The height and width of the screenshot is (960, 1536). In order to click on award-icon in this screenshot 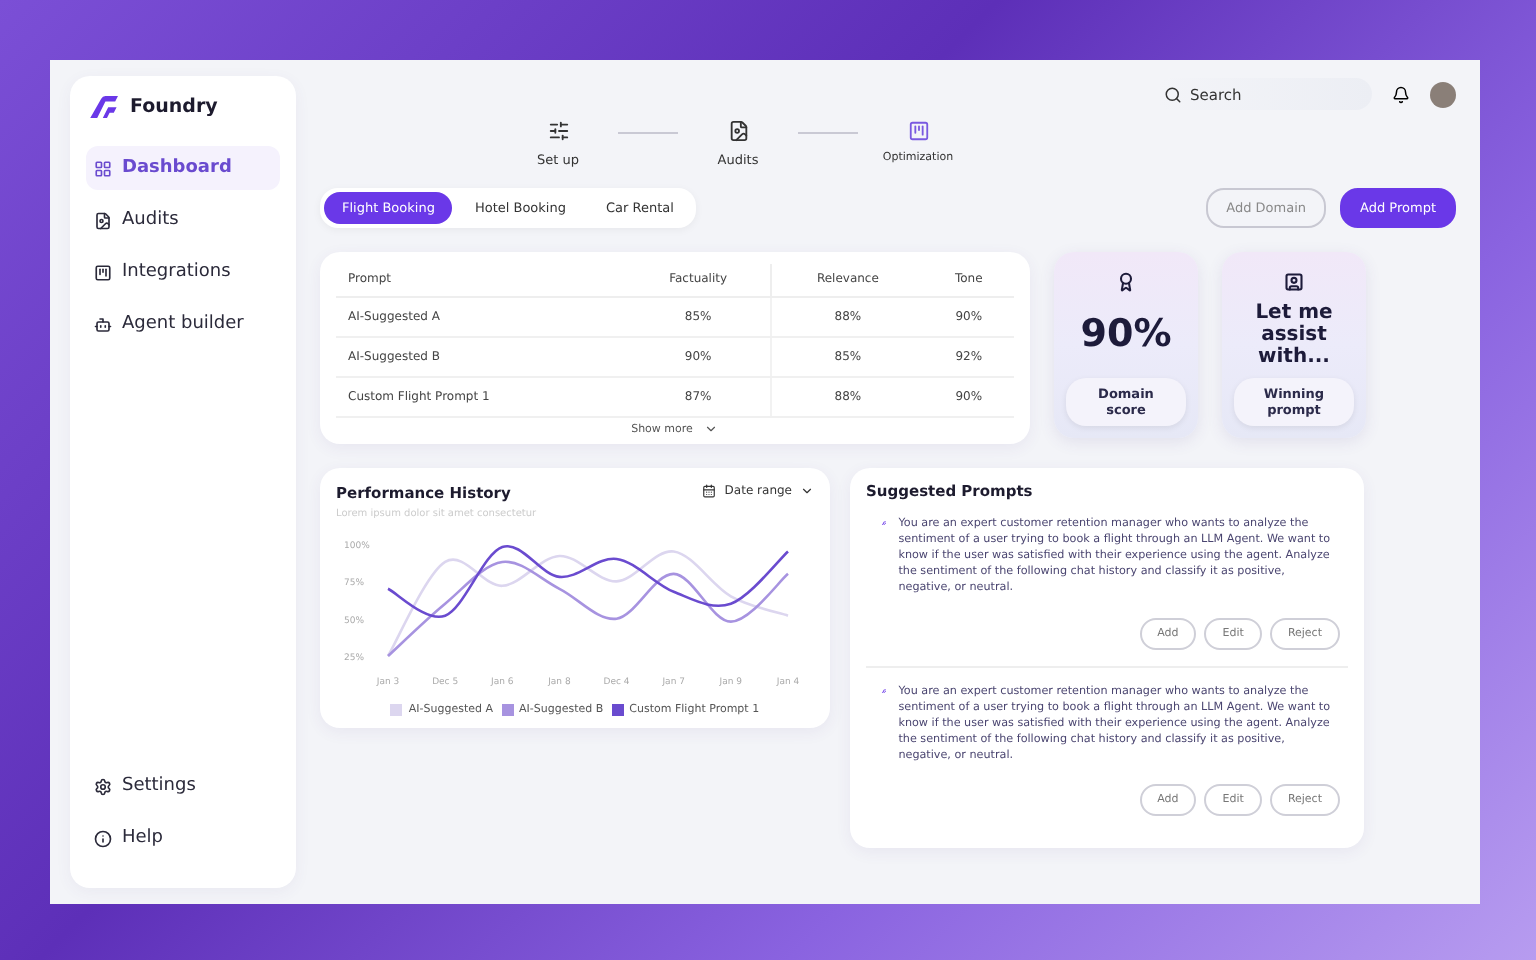, I will do `click(1126, 282)`.